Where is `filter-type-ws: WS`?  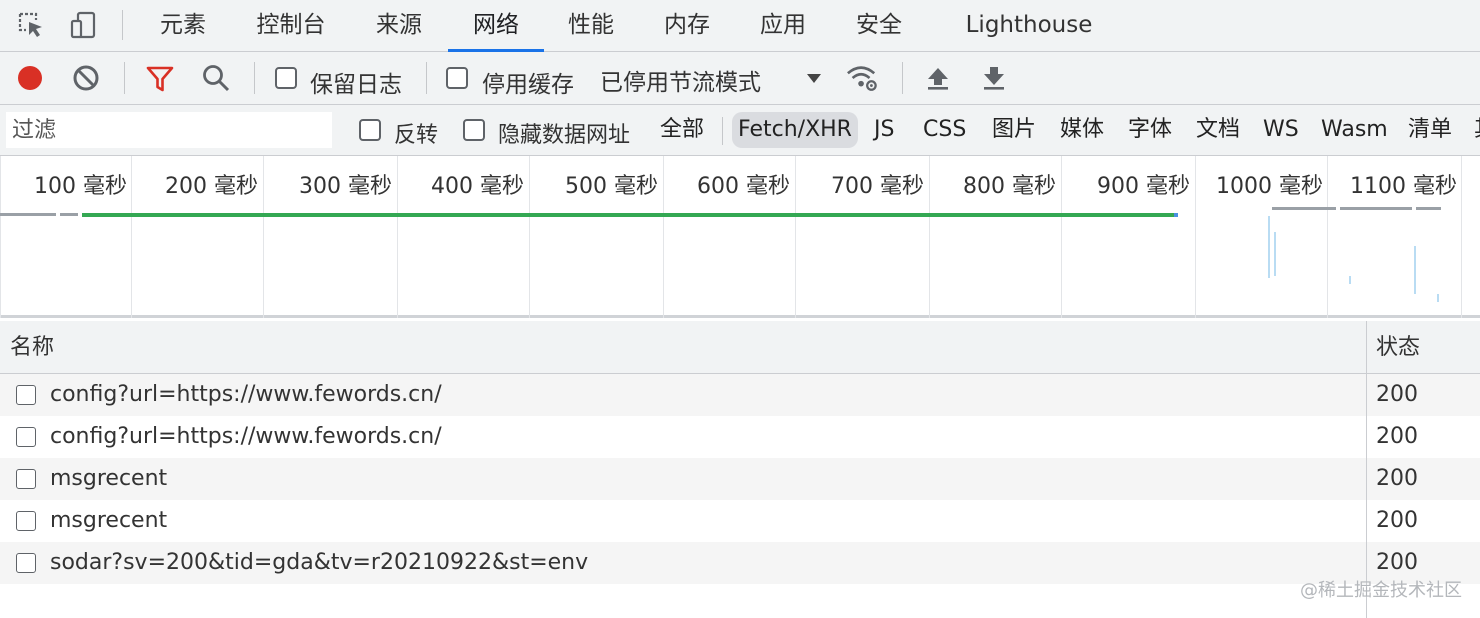 filter-type-ws: WS is located at coordinates (1281, 130).